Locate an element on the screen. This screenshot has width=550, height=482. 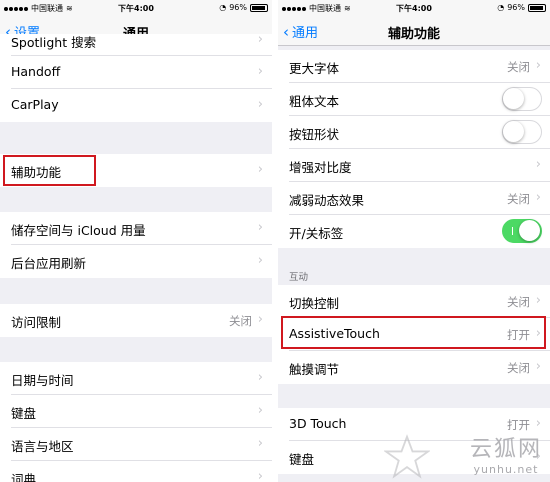
row-label: 储存空间与 iCloud 用量 is located at coordinates (78, 230).